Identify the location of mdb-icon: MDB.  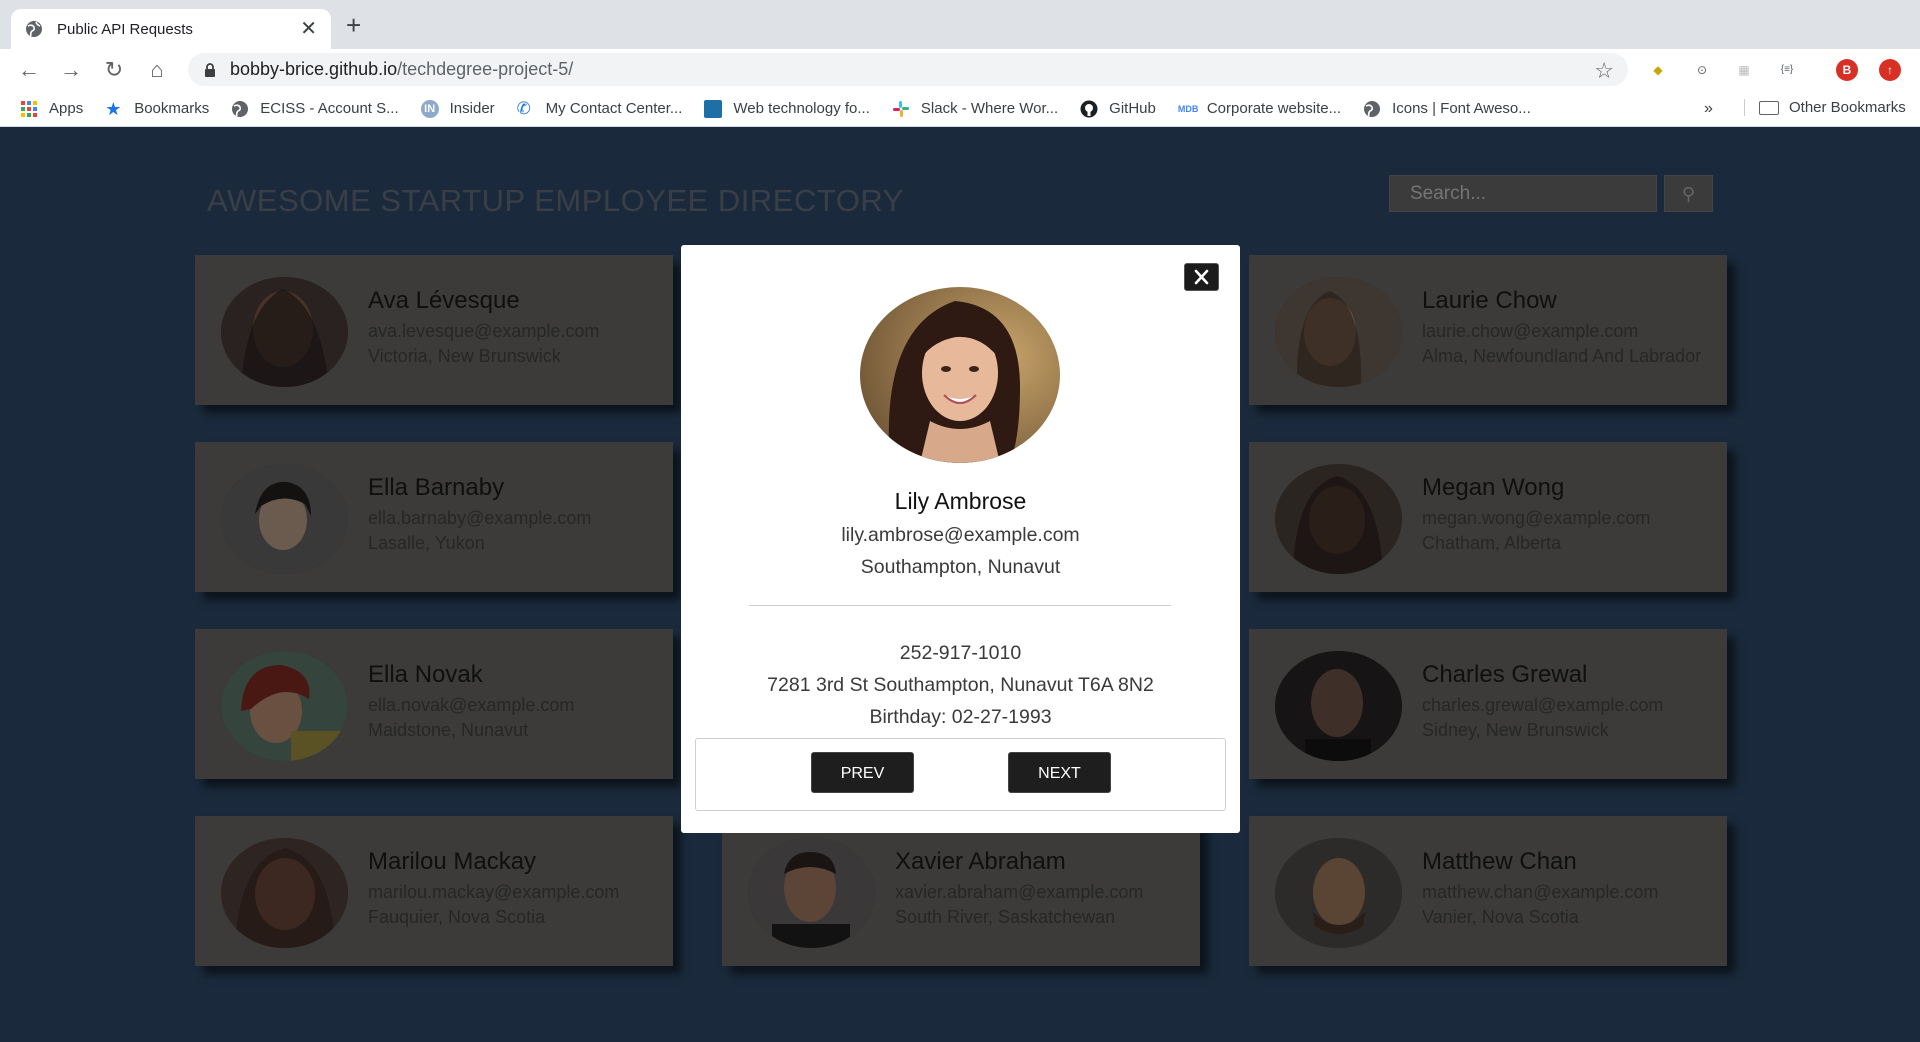
(1188, 108).